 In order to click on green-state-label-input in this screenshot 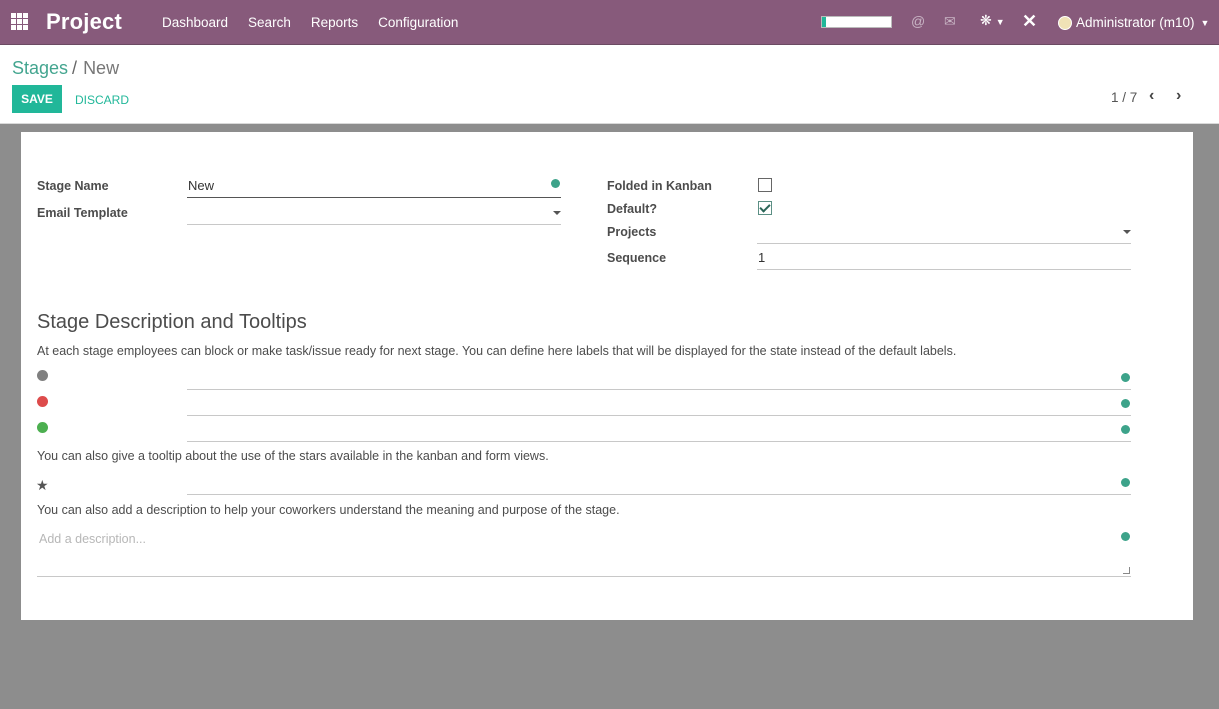, I will do `click(659, 441)`.